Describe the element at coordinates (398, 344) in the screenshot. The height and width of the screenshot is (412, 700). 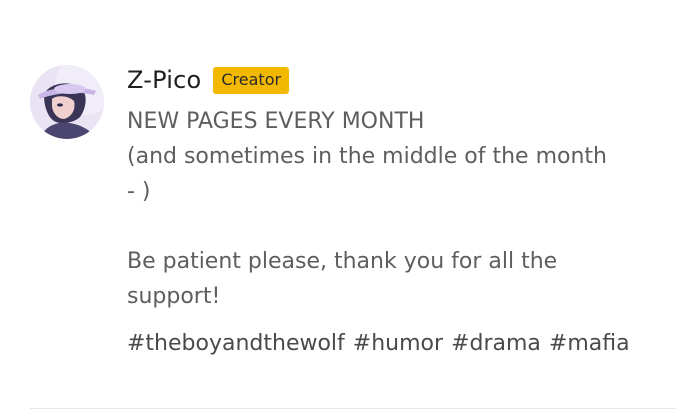
I see `tag-link: #humor` at that location.